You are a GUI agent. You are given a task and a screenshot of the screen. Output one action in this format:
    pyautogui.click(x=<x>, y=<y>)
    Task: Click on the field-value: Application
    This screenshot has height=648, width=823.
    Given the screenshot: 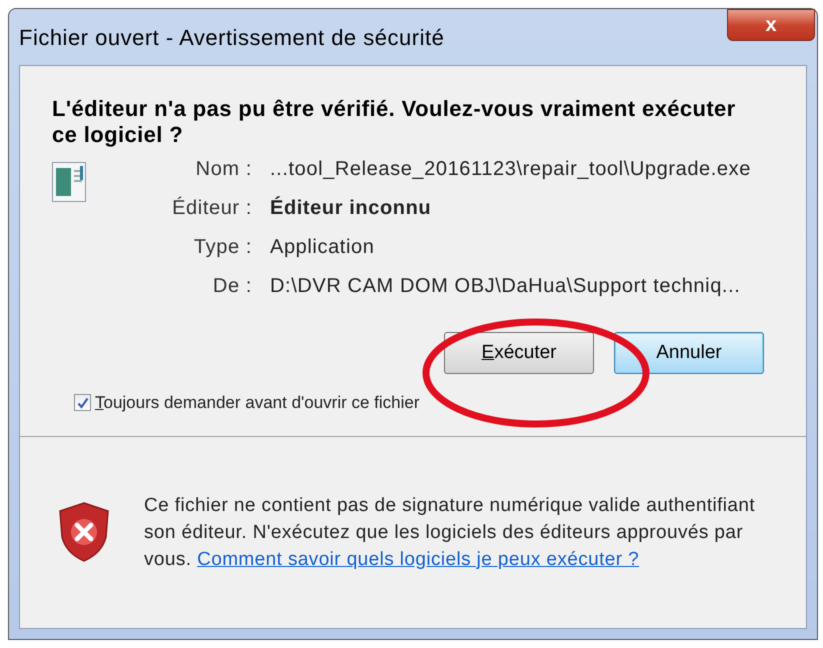 What is the action you would take?
    pyautogui.click(x=323, y=247)
    